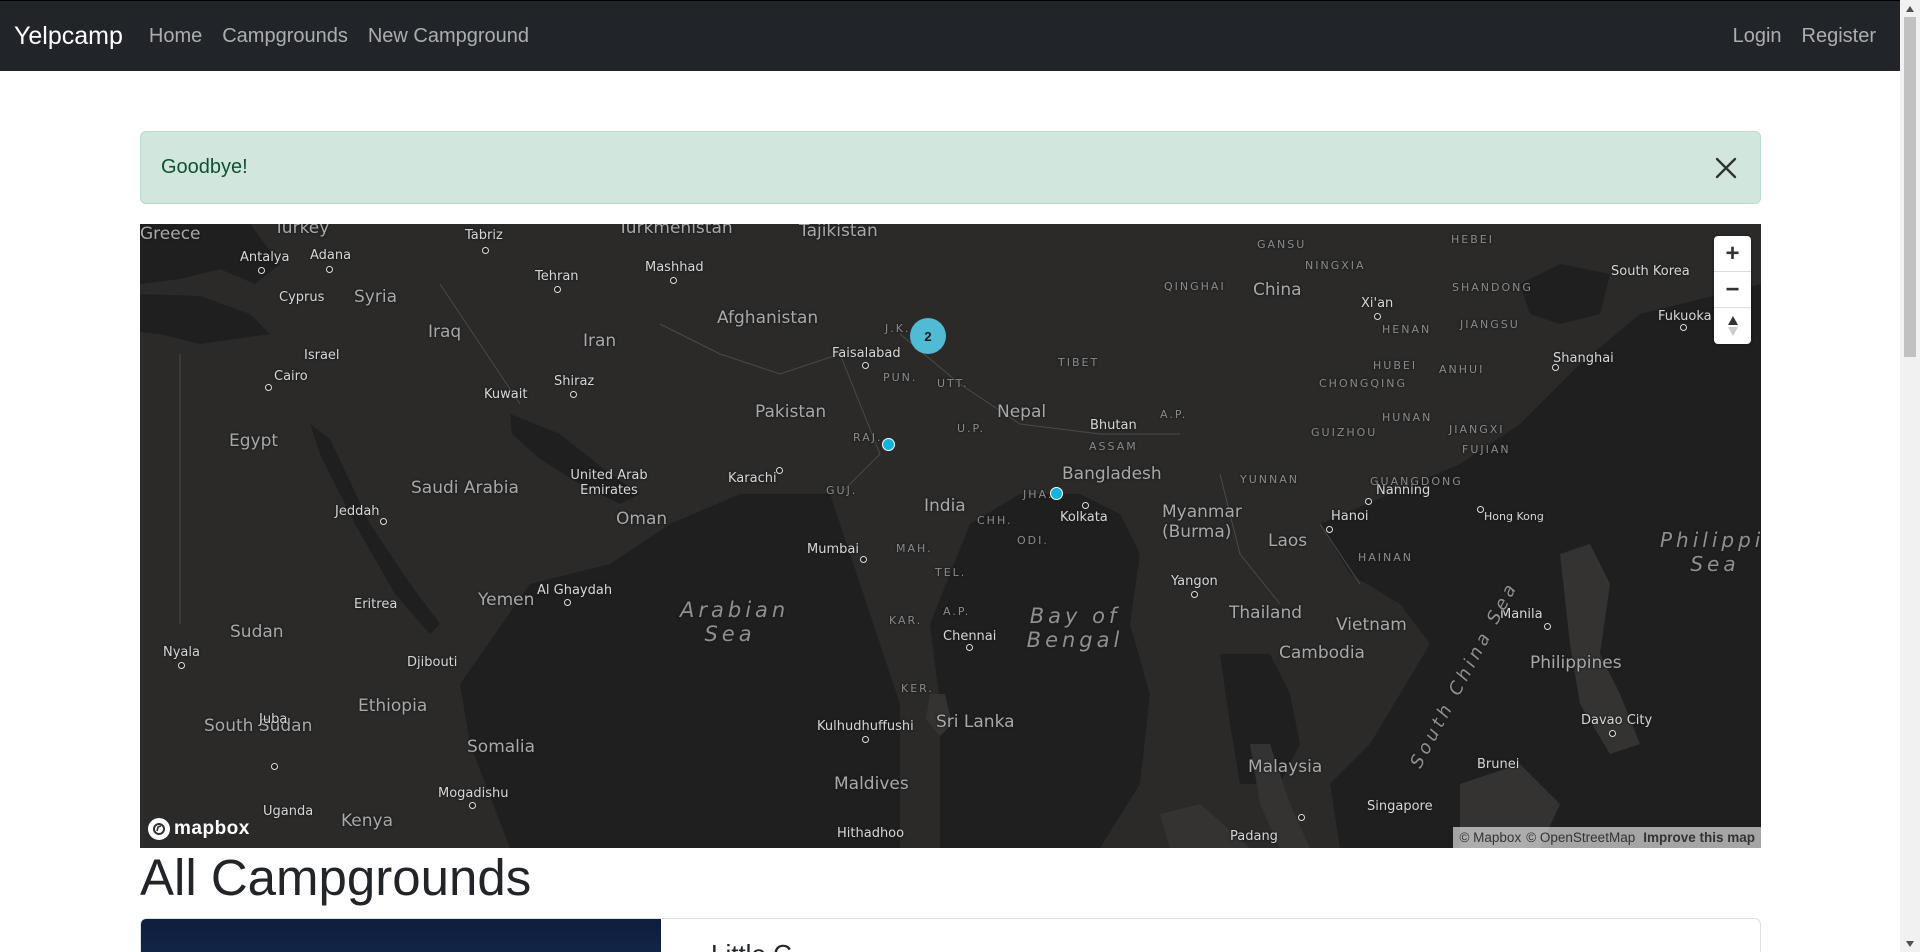 The width and height of the screenshot is (1920, 952). I want to click on map-label: Kolkata, so click(1084, 517).